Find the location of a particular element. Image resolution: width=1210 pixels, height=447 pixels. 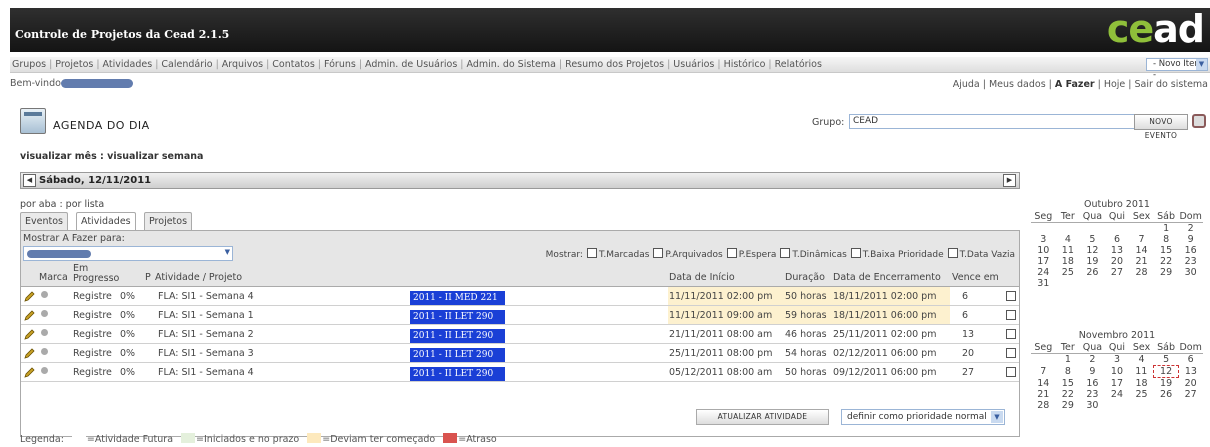

calendar-day: 11 is located at coordinates (1141, 372).